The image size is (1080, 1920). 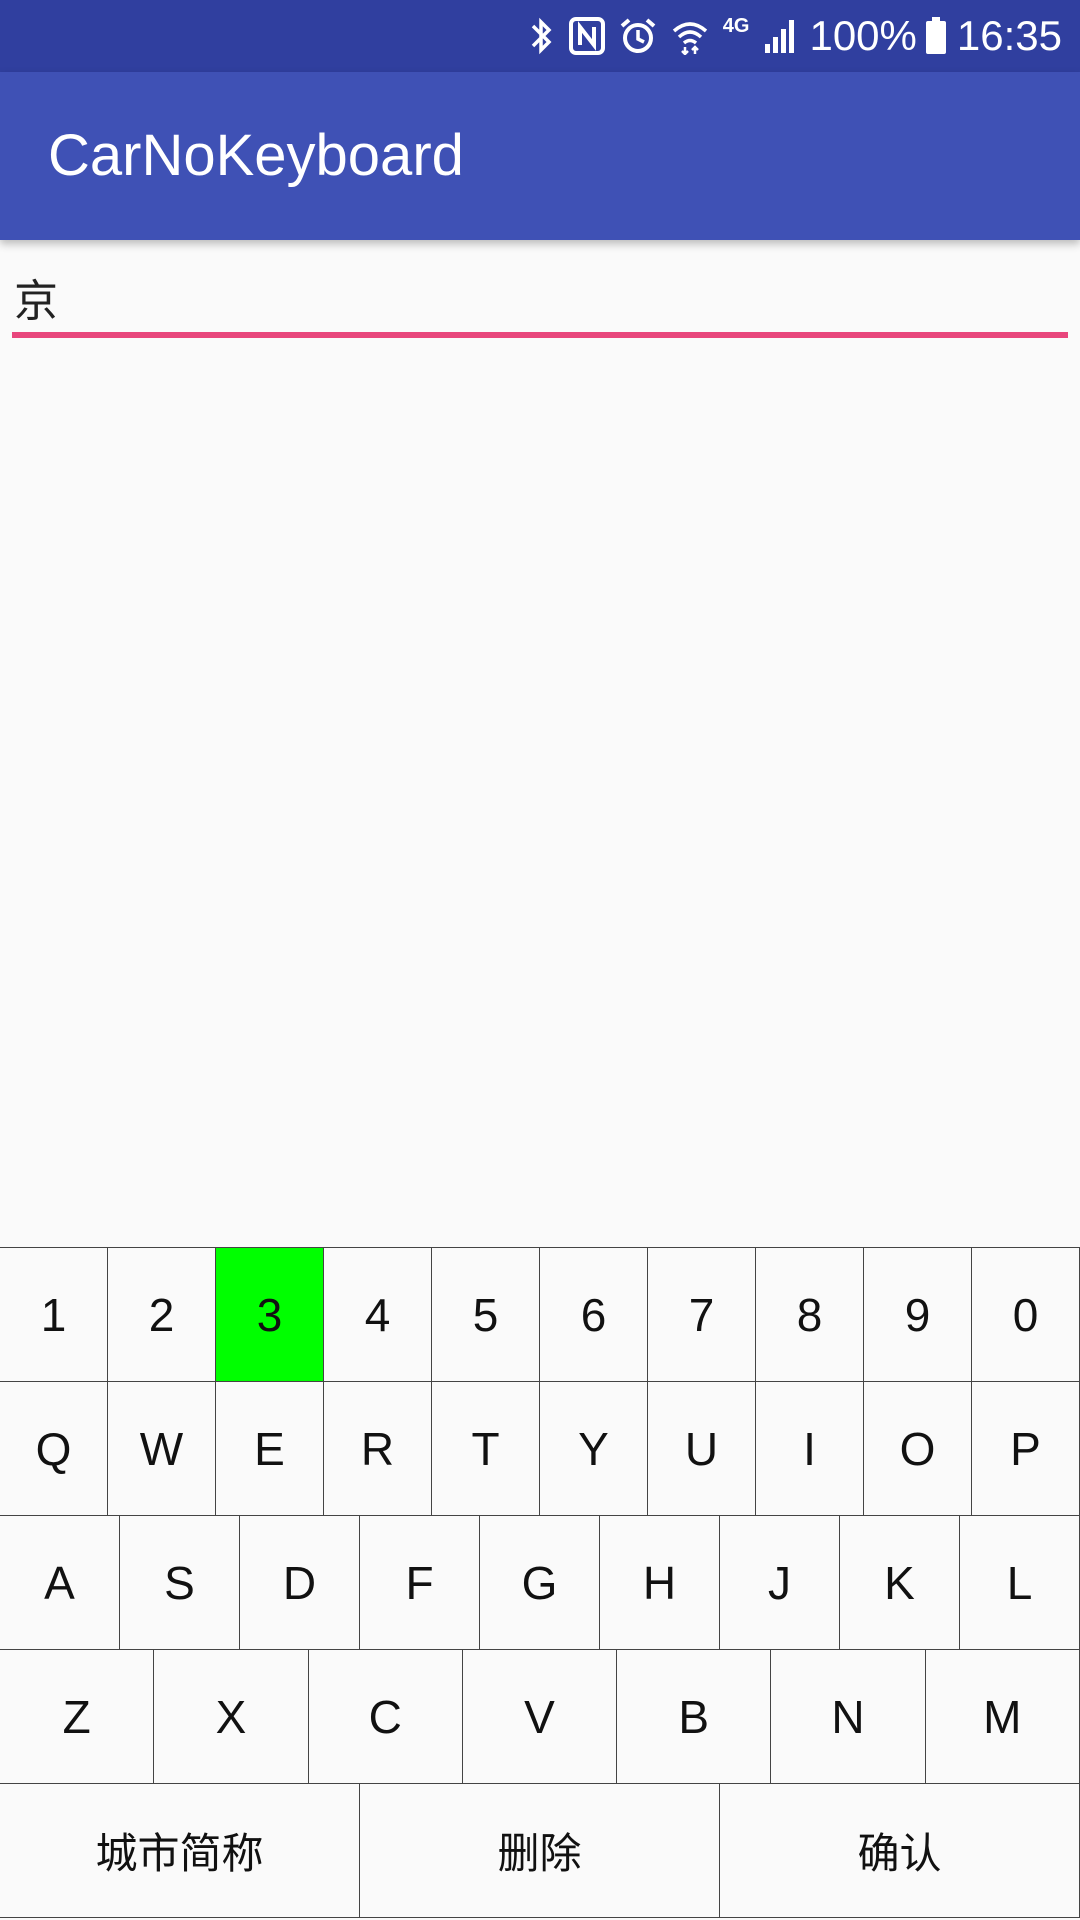 I want to click on delete-key: 删除, so click(x=539, y=1850).